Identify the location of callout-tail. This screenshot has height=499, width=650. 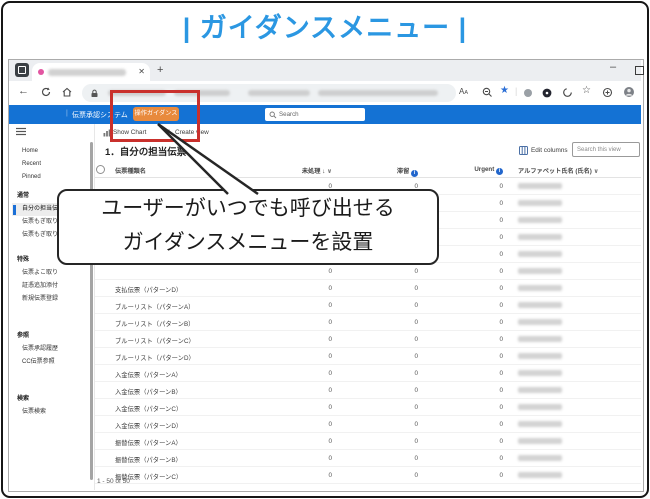
(208, 159).